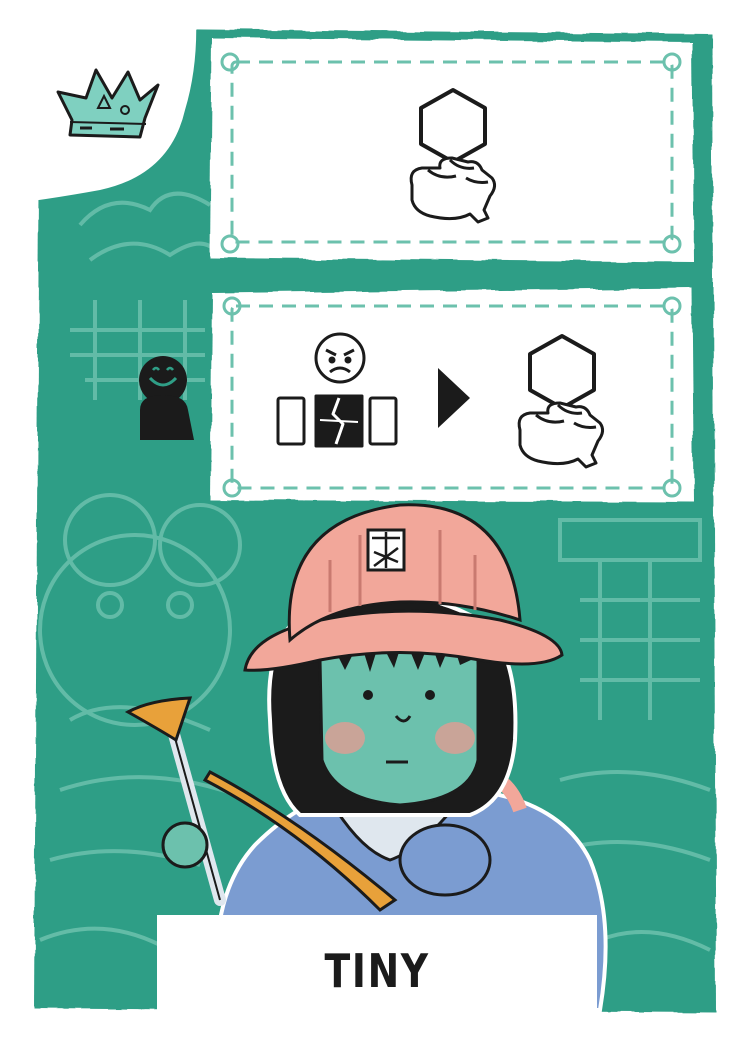  I want to click on name-plate: TINY, so click(377, 969).